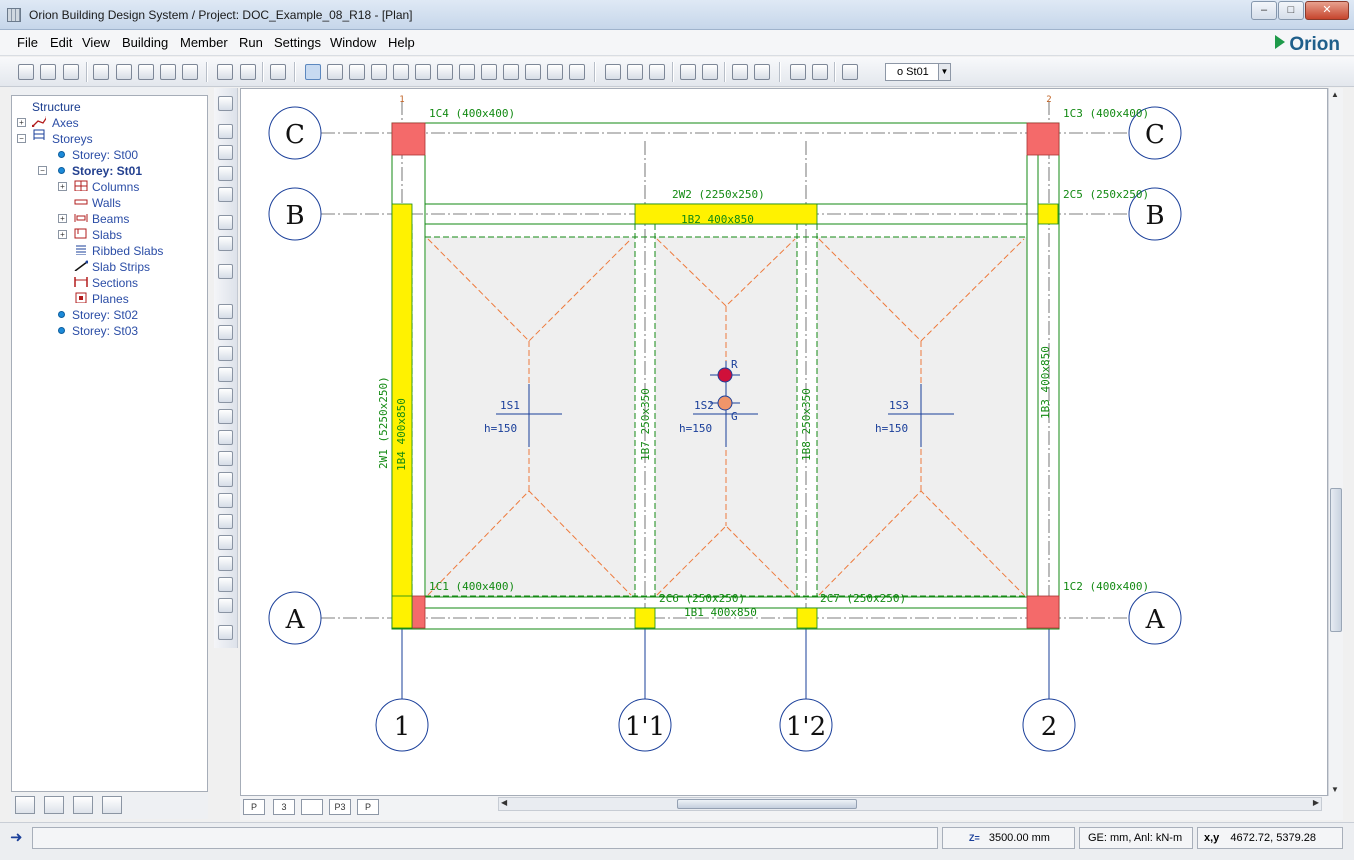  What do you see at coordinates (807, 618) in the screenshot?
I see `column-2c7` at bounding box center [807, 618].